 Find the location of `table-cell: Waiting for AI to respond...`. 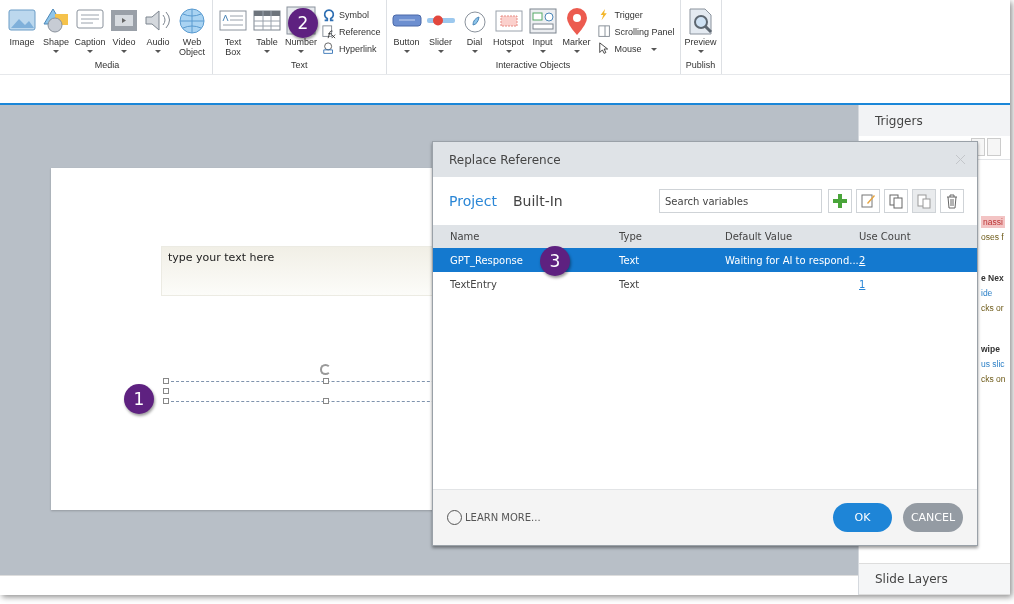

table-cell: Waiting for AI to respond... is located at coordinates (792, 260).